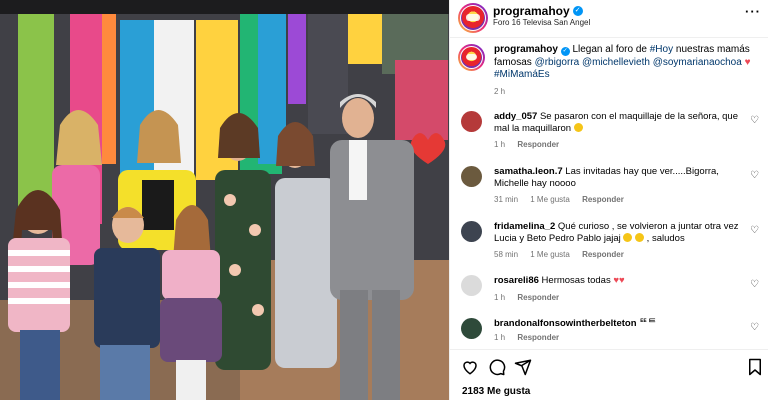 The image size is (768, 400). What do you see at coordinates (497, 367) in the screenshot?
I see `comment-icon` at bounding box center [497, 367].